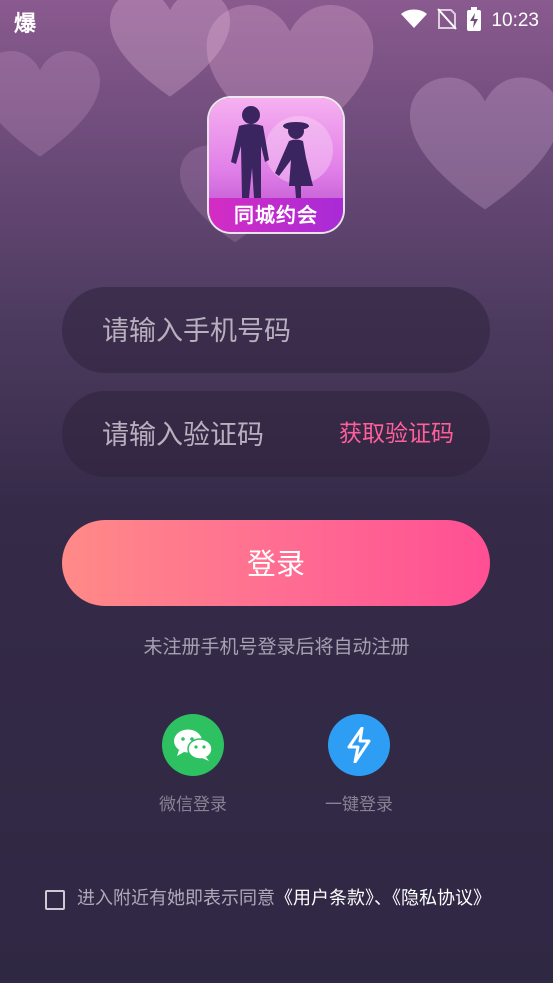 The height and width of the screenshot is (983, 553). Describe the element at coordinates (414, 21) in the screenshot. I see `wifi-icon` at that location.